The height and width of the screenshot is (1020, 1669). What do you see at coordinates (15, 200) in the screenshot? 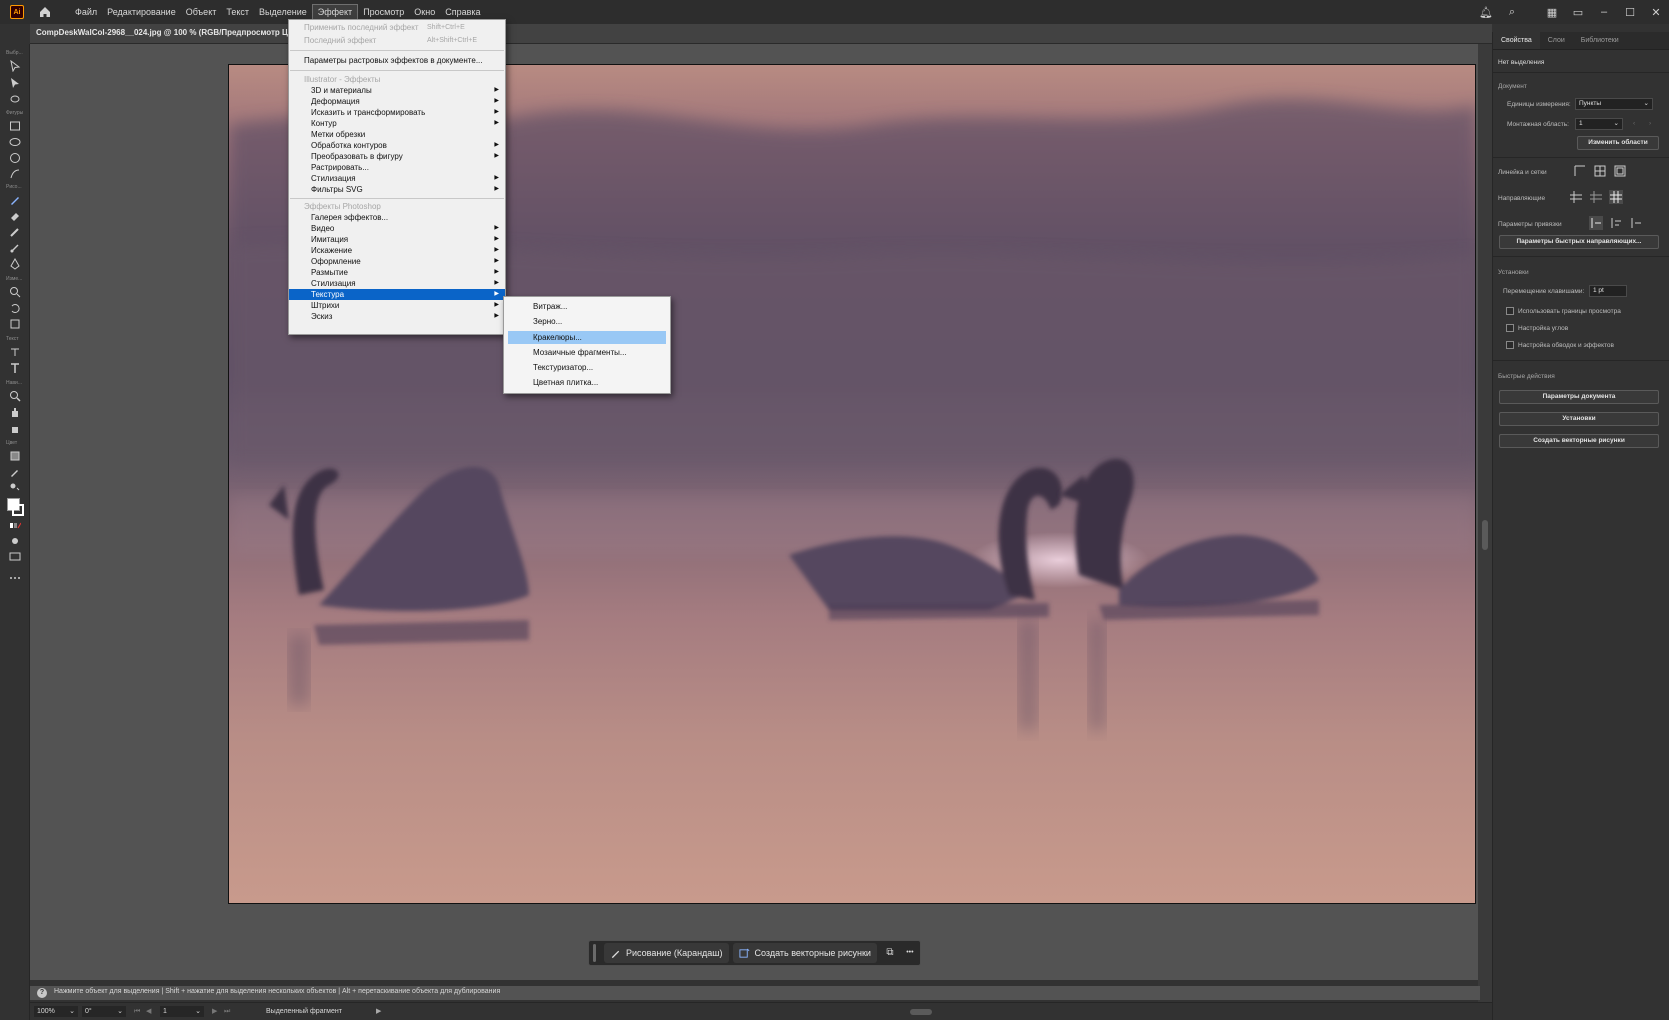
I see `pencil-tool-icon` at bounding box center [15, 200].